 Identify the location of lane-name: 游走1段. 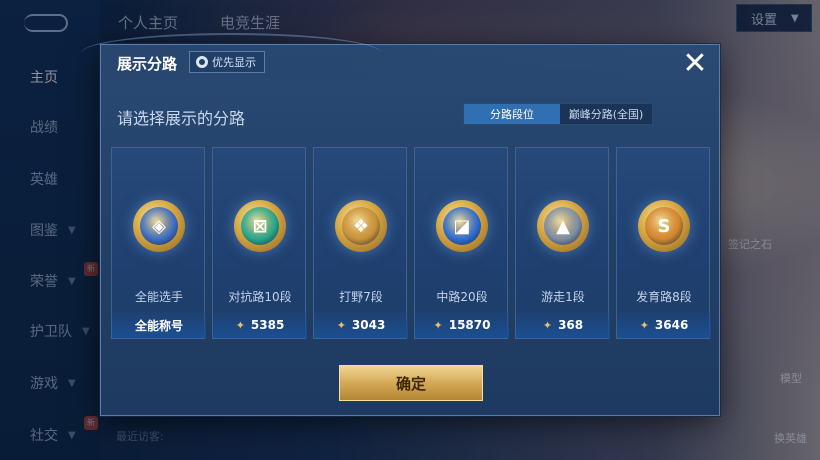
(563, 297).